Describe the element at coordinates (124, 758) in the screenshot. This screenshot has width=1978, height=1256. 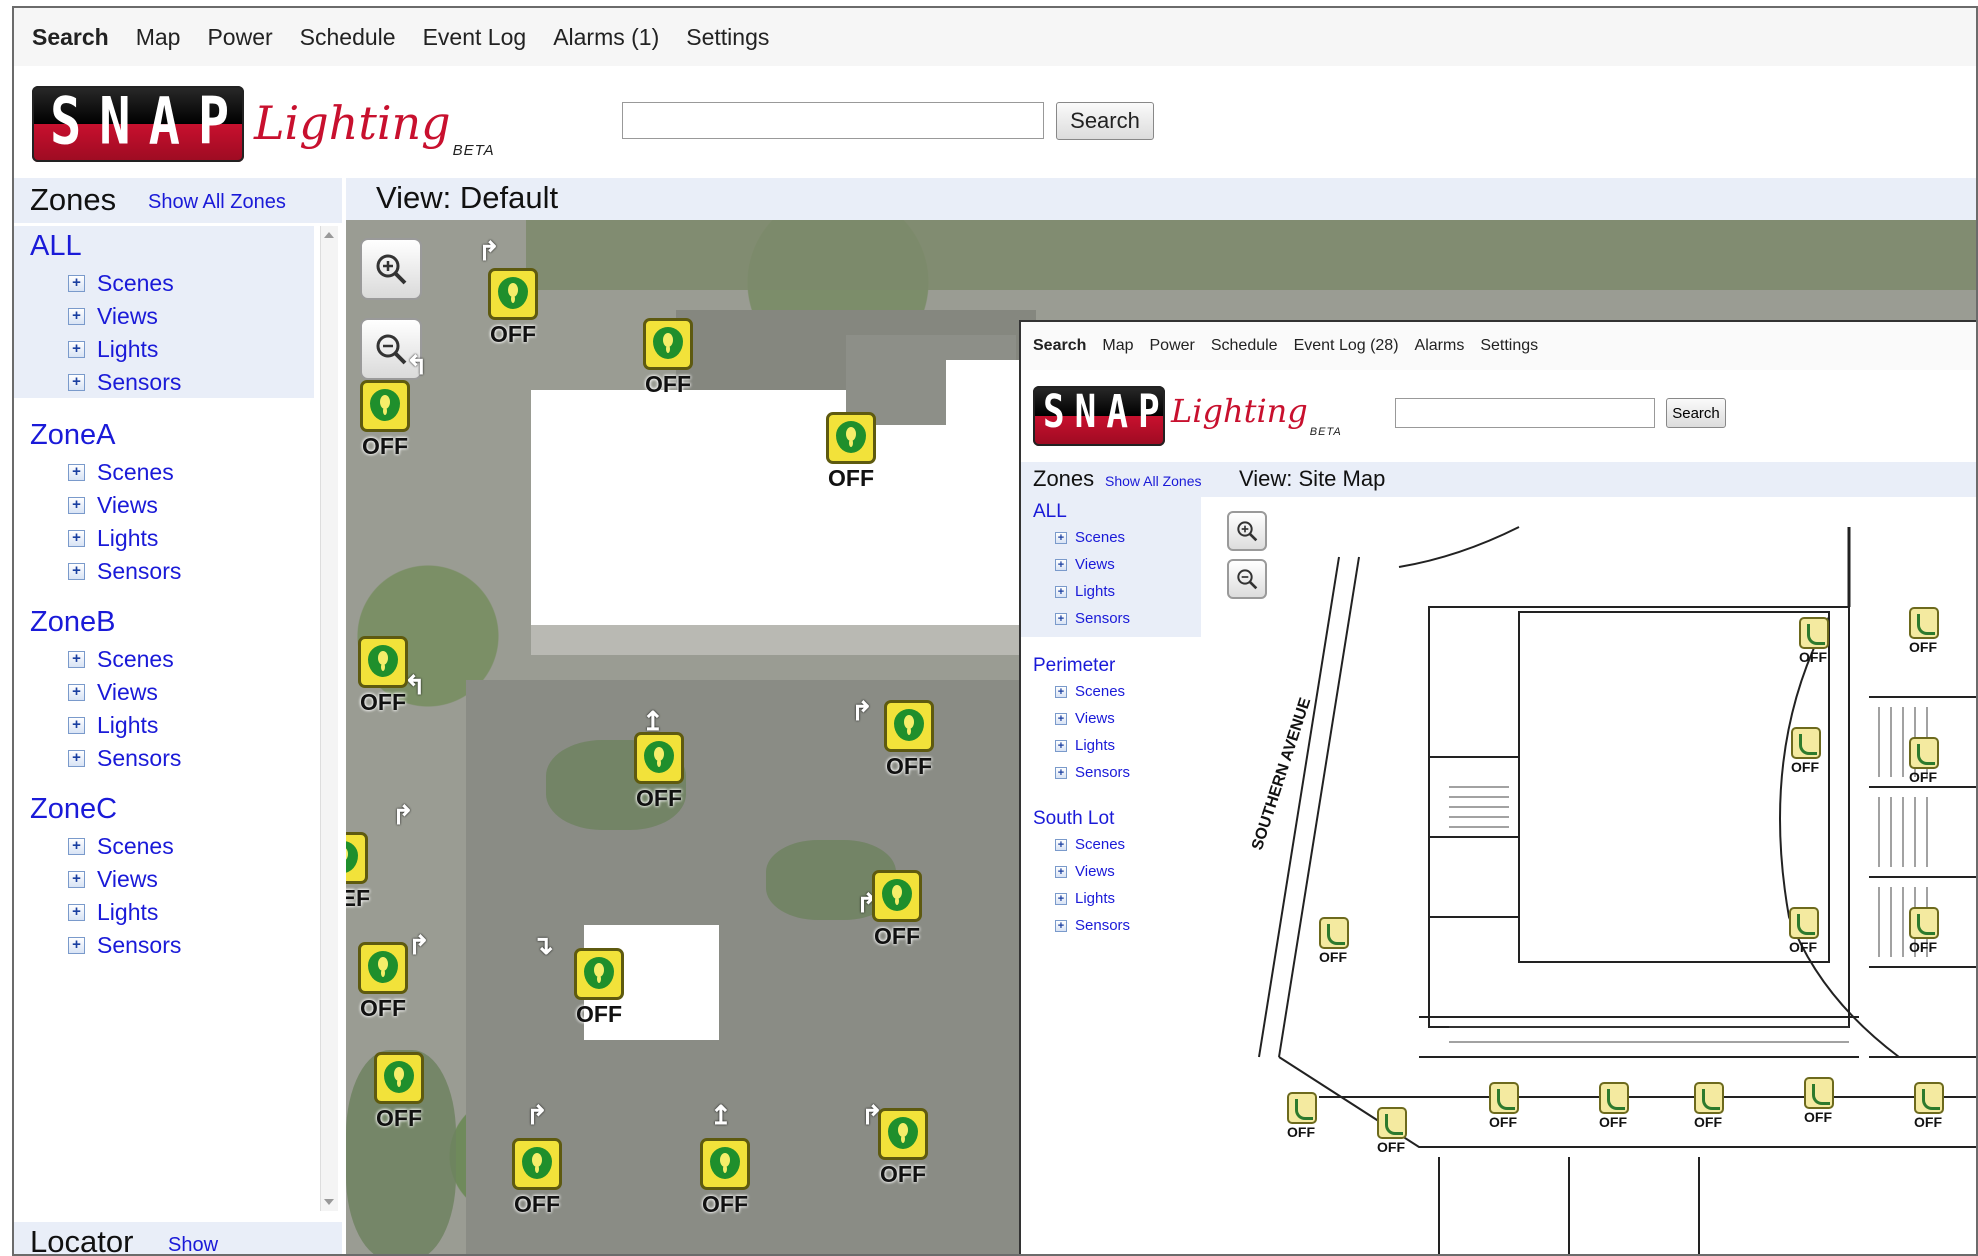
I see `zone-b-sensors: + Sensors` at that location.